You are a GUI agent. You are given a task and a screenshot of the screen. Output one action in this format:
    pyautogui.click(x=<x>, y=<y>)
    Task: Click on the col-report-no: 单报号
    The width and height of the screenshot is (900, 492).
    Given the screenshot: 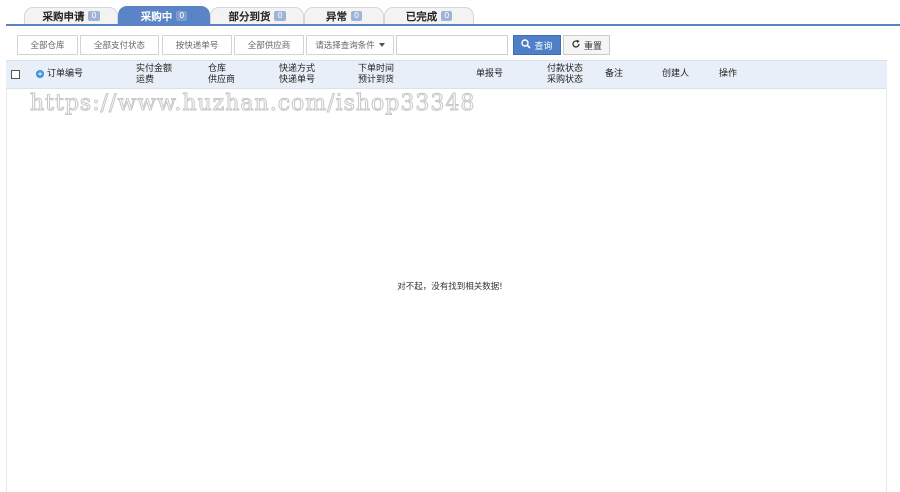 What is the action you would take?
    pyautogui.click(x=489, y=74)
    